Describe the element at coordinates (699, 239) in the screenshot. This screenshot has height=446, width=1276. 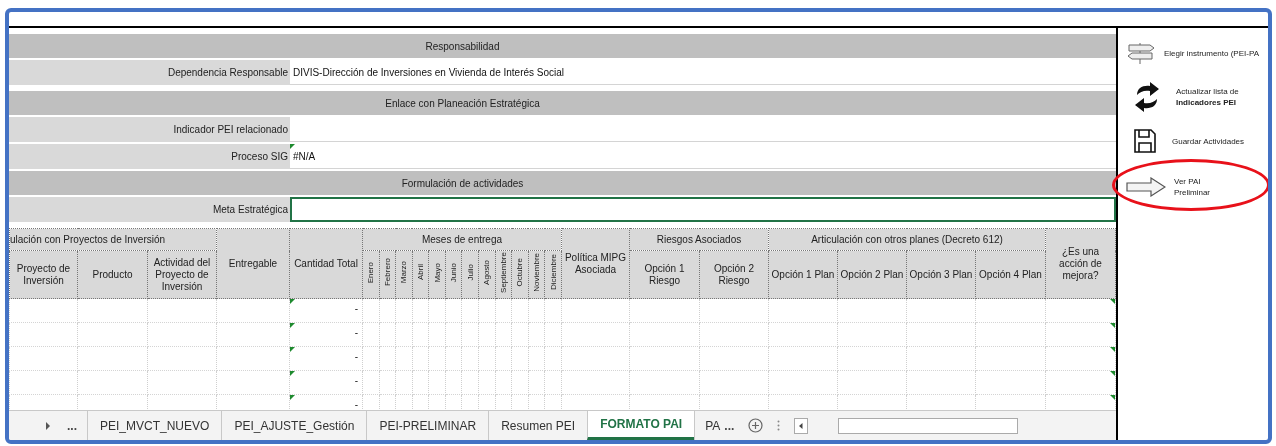
I see `group-header: Riesgos Asociados` at that location.